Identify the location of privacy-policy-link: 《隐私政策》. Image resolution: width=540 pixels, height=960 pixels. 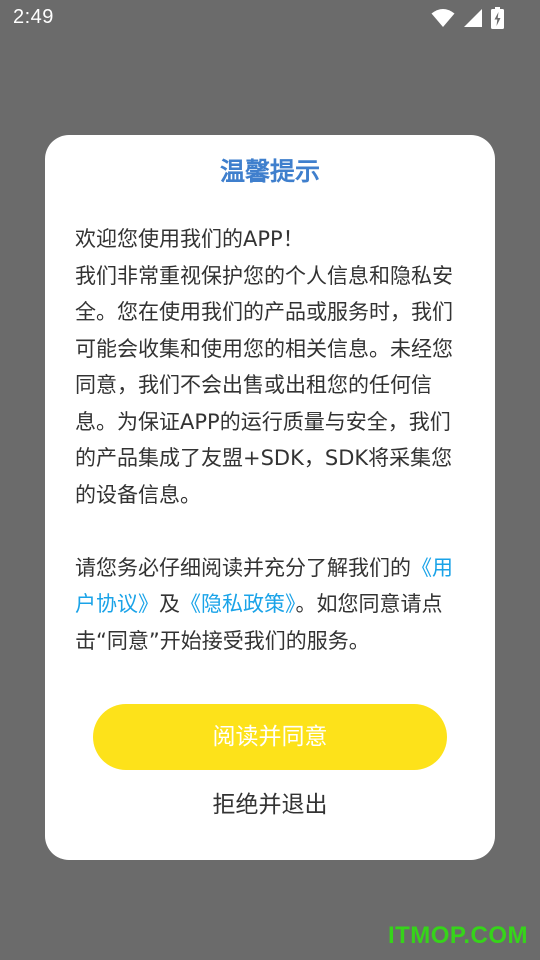
(238, 604).